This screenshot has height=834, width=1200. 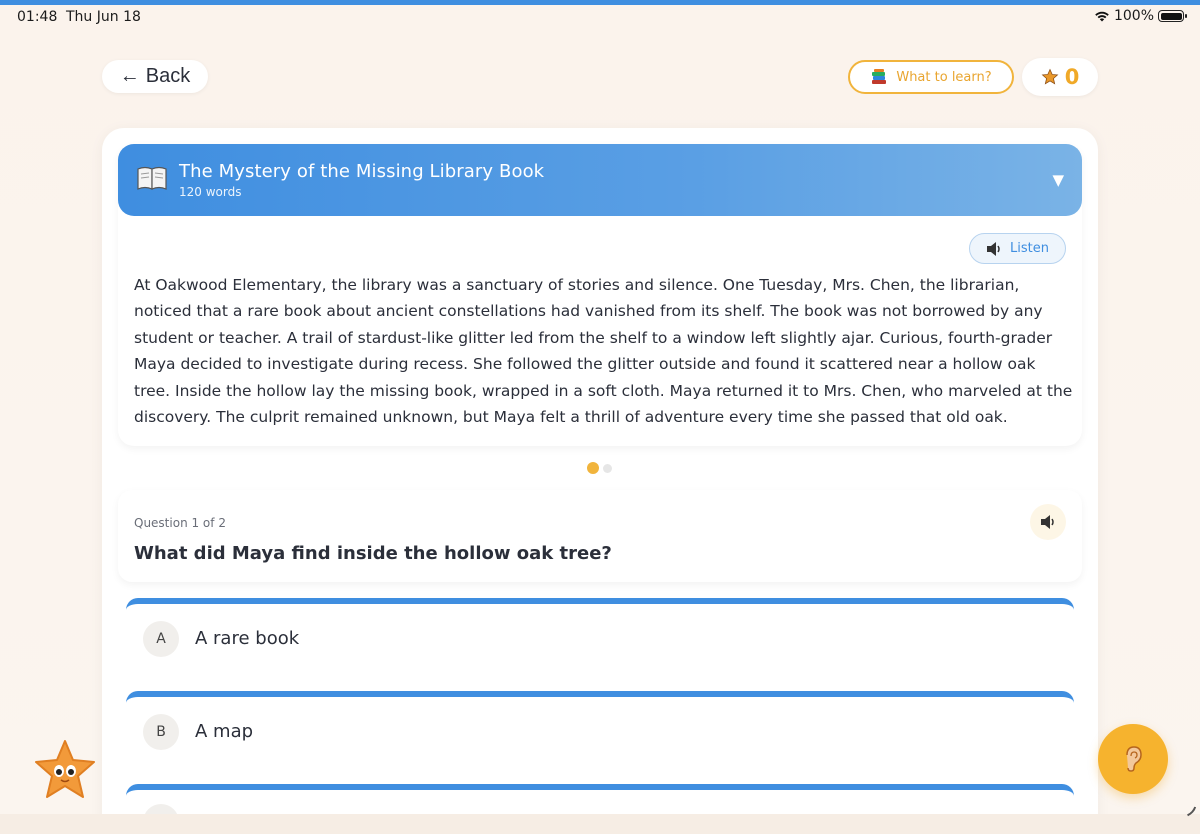 What do you see at coordinates (180, 523) in the screenshot?
I see `question-number: Question 1 of 2` at bounding box center [180, 523].